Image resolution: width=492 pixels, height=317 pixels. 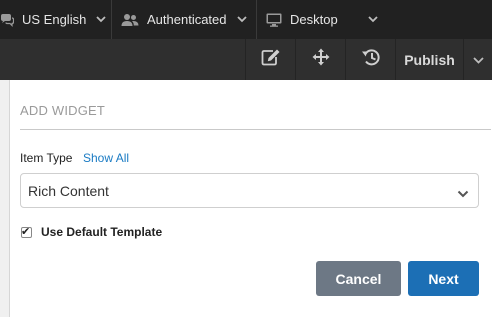 I want to click on use-default-template-label: Use Default Template, so click(x=101, y=232).